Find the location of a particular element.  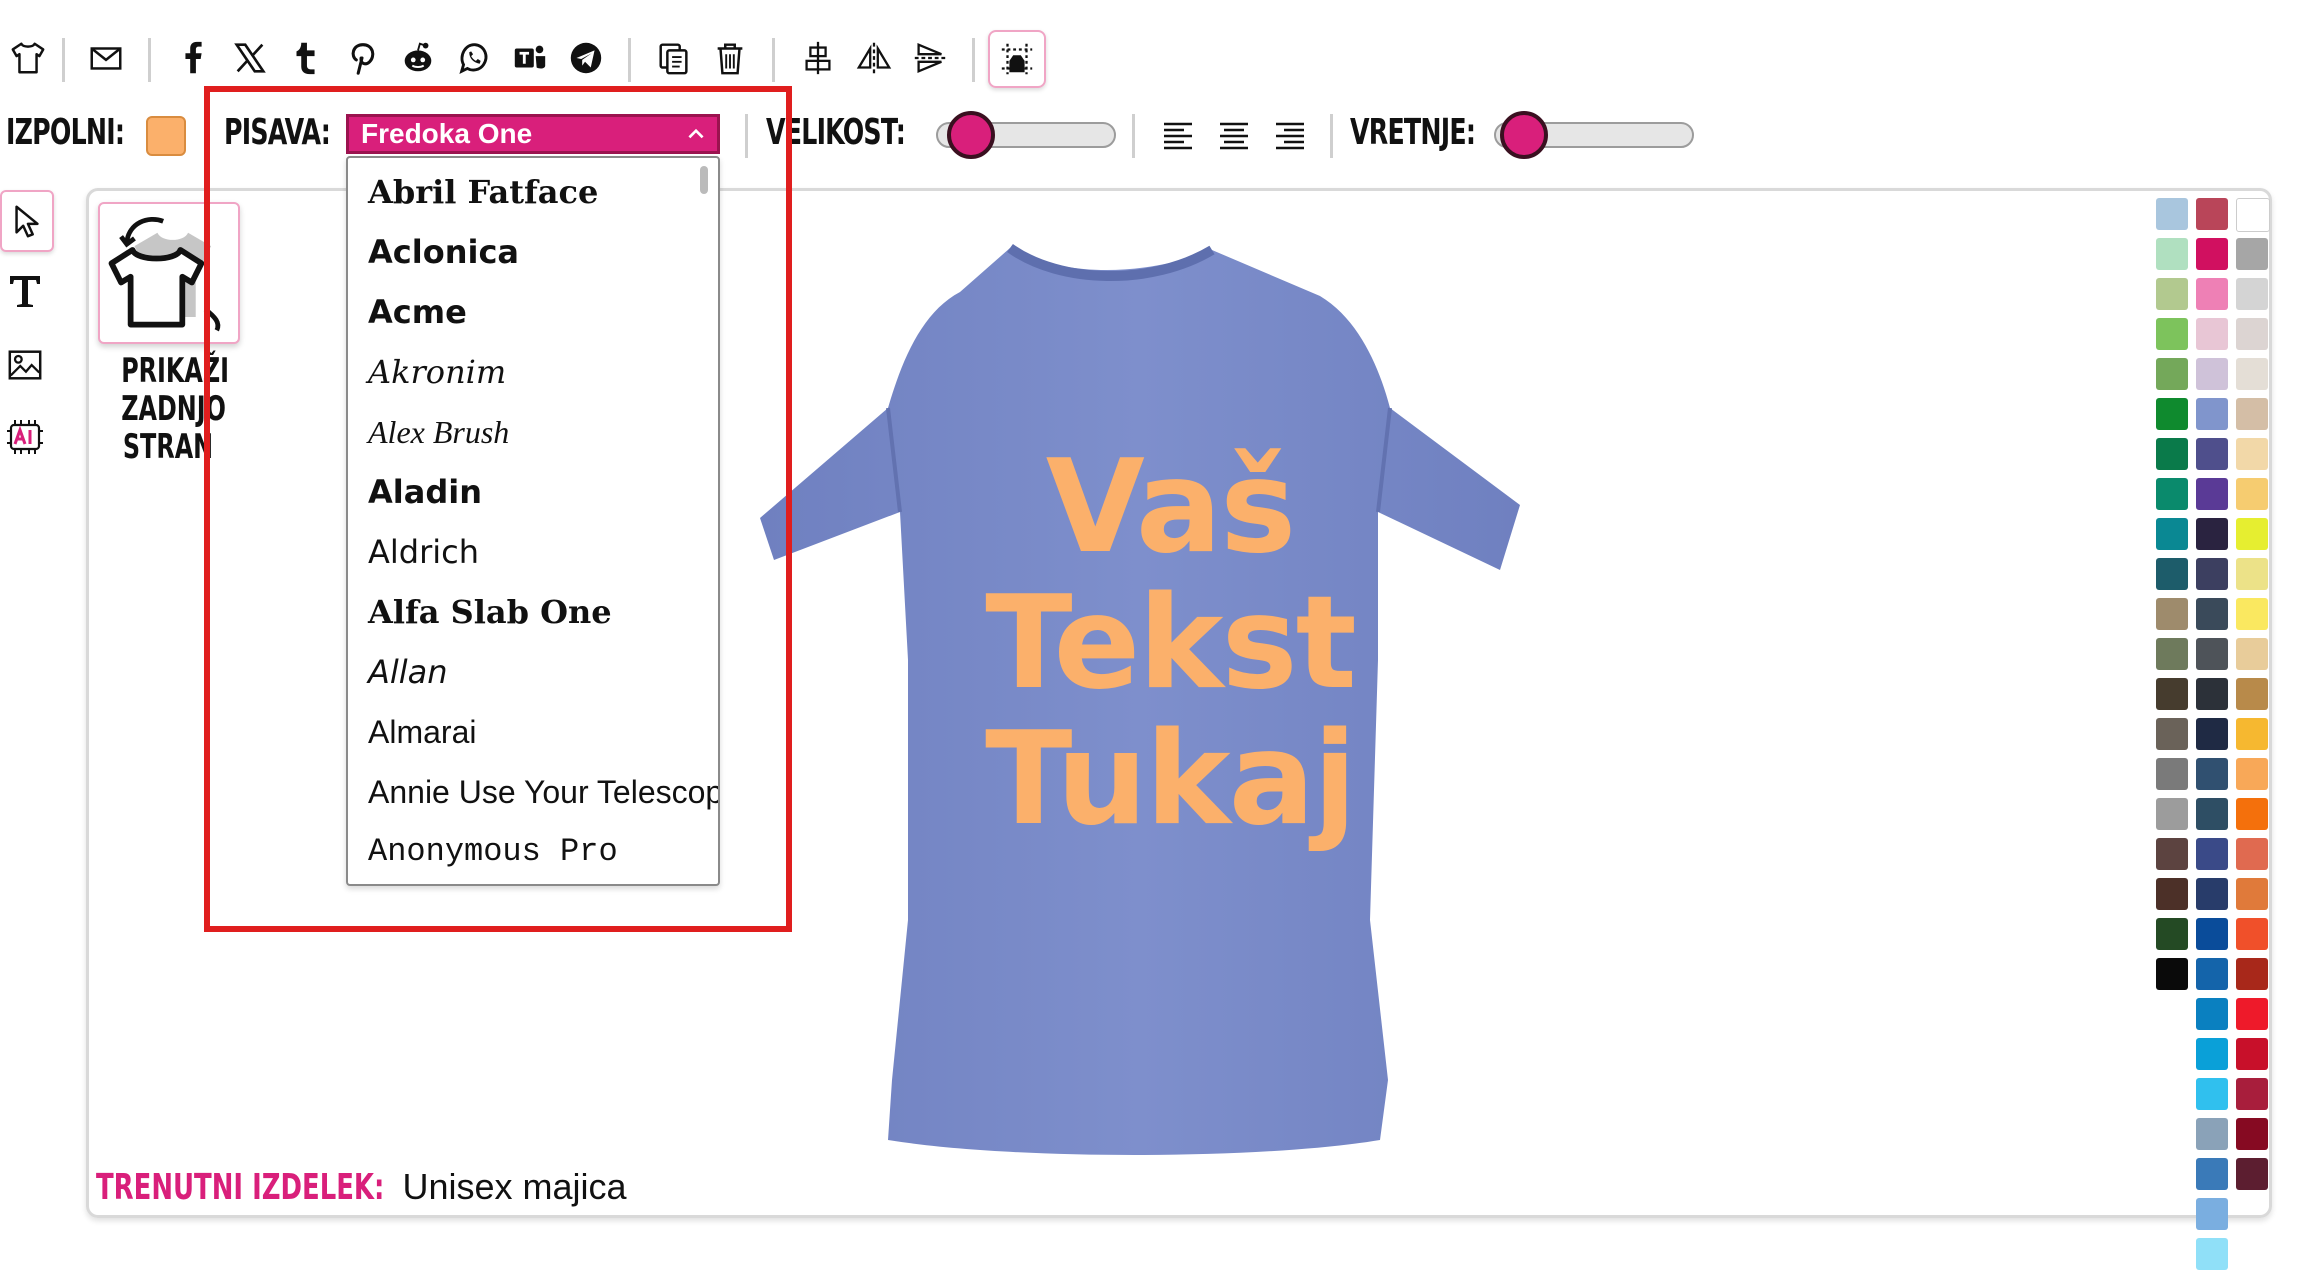

rotate-slider is located at coordinates (1594, 135).